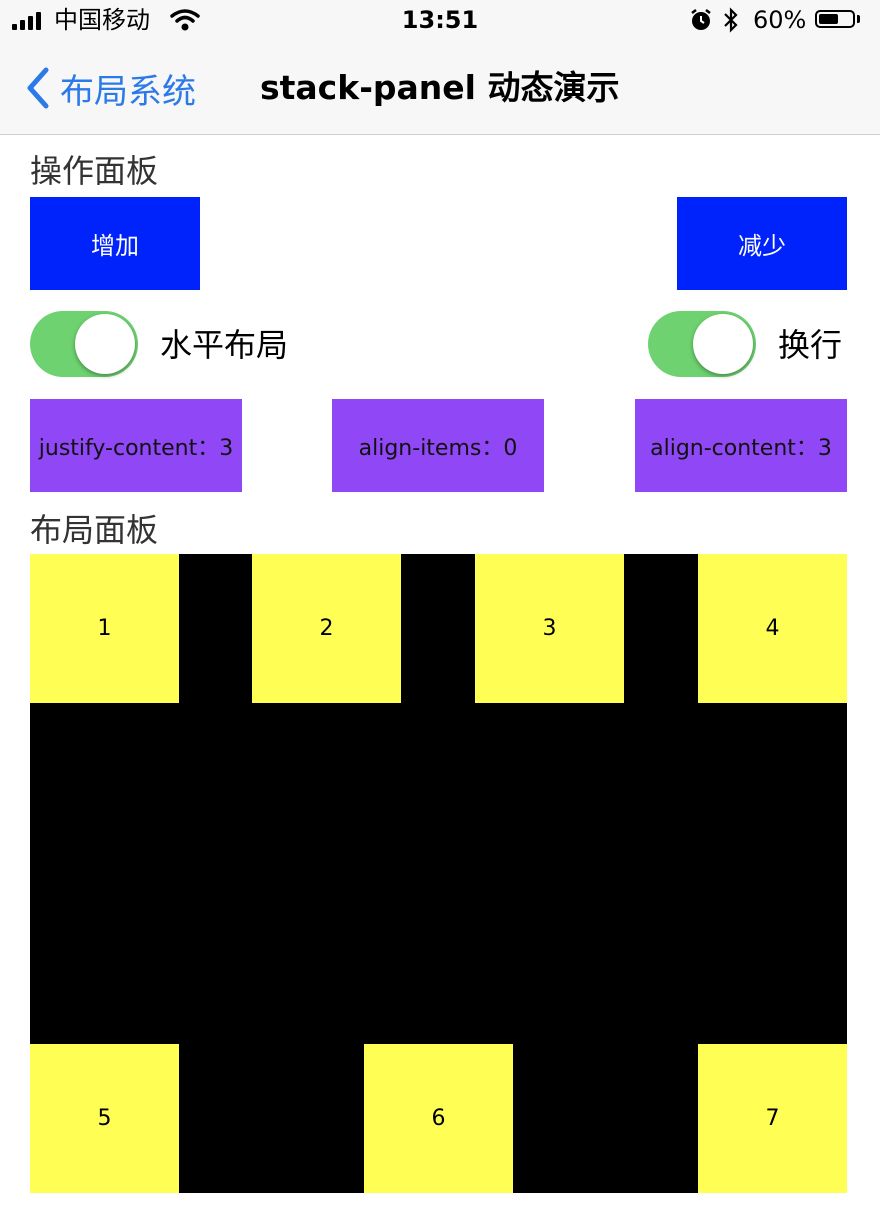  I want to click on bluetooth-icon, so click(731, 20).